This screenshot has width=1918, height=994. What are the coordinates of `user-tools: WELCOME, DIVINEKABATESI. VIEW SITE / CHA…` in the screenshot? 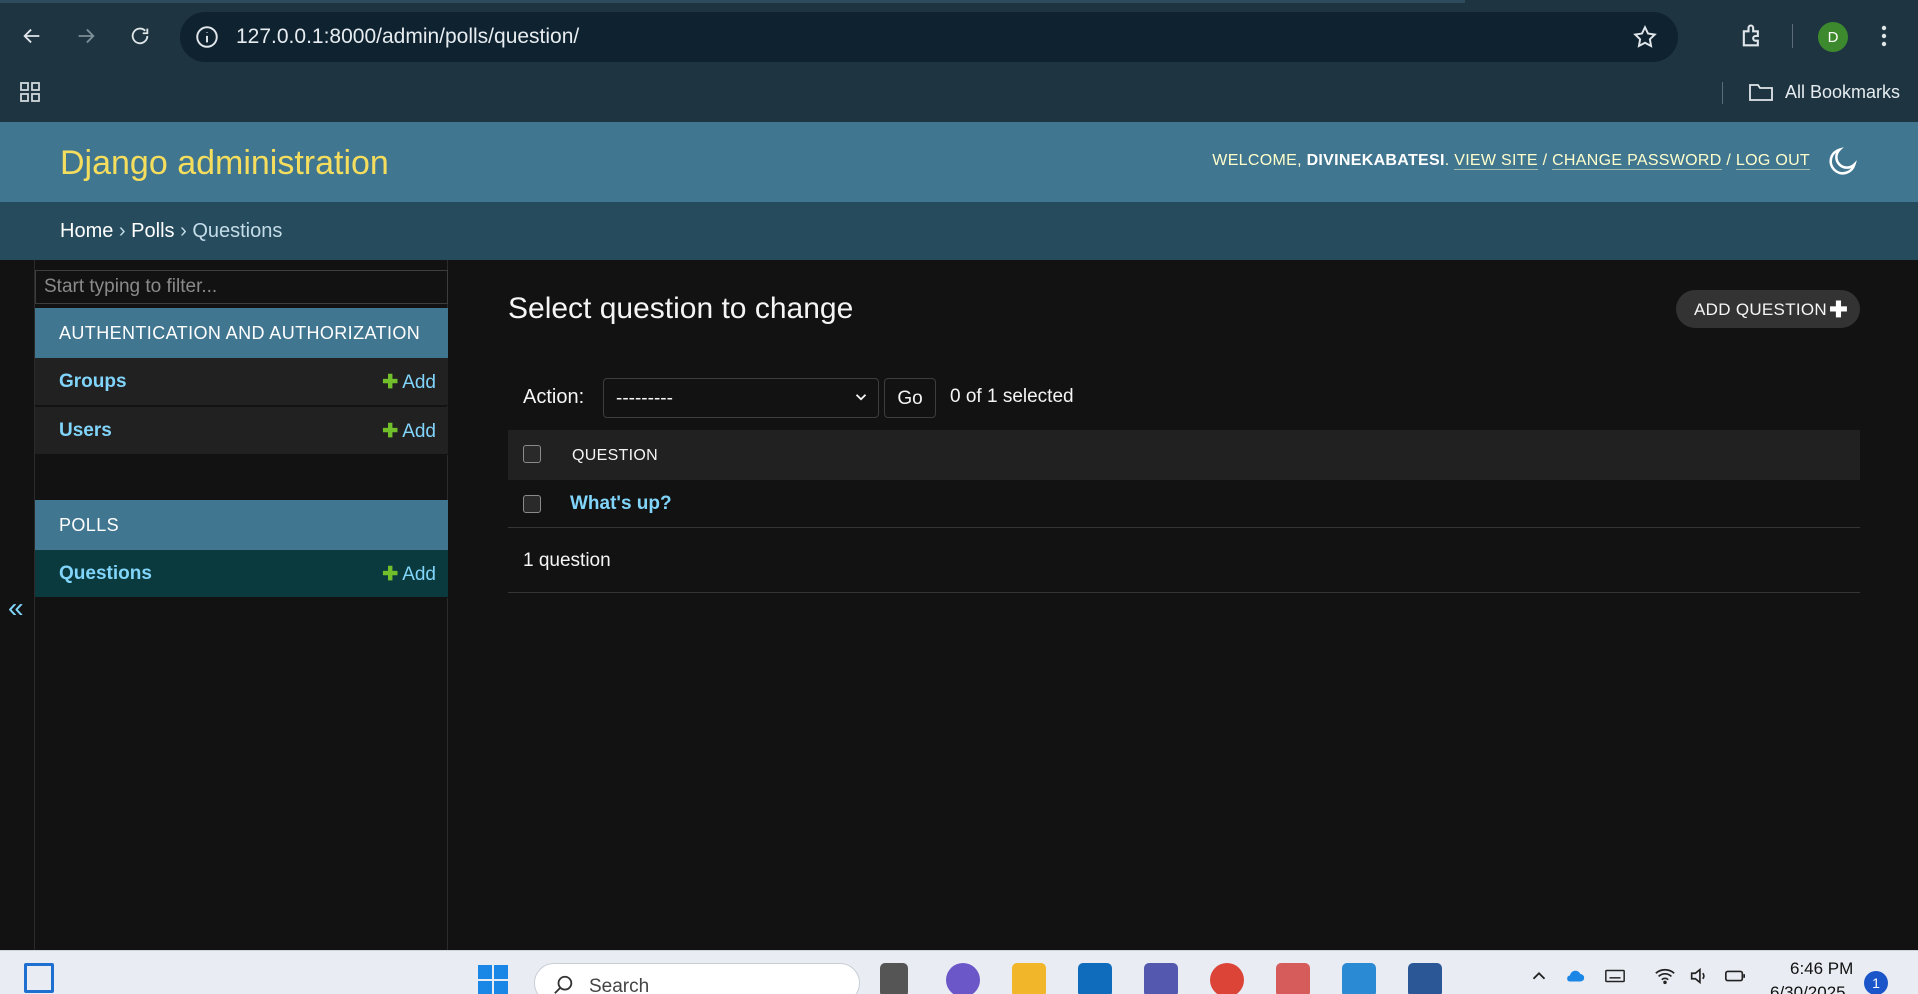 It's located at (1511, 161).